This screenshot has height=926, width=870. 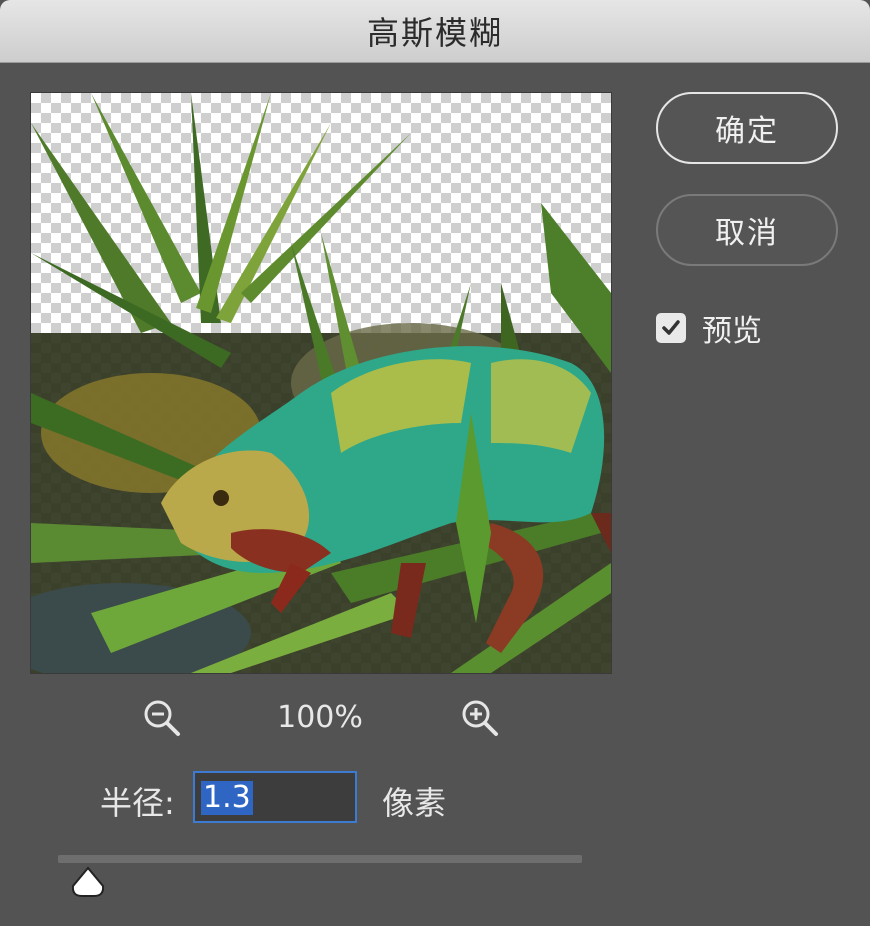 What do you see at coordinates (320, 717) in the screenshot?
I see `zoom-level: 100%` at bounding box center [320, 717].